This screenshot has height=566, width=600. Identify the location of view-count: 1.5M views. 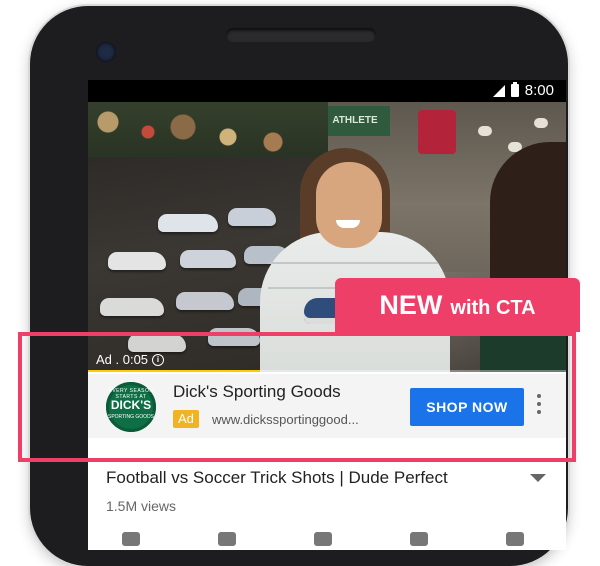
(141, 506).